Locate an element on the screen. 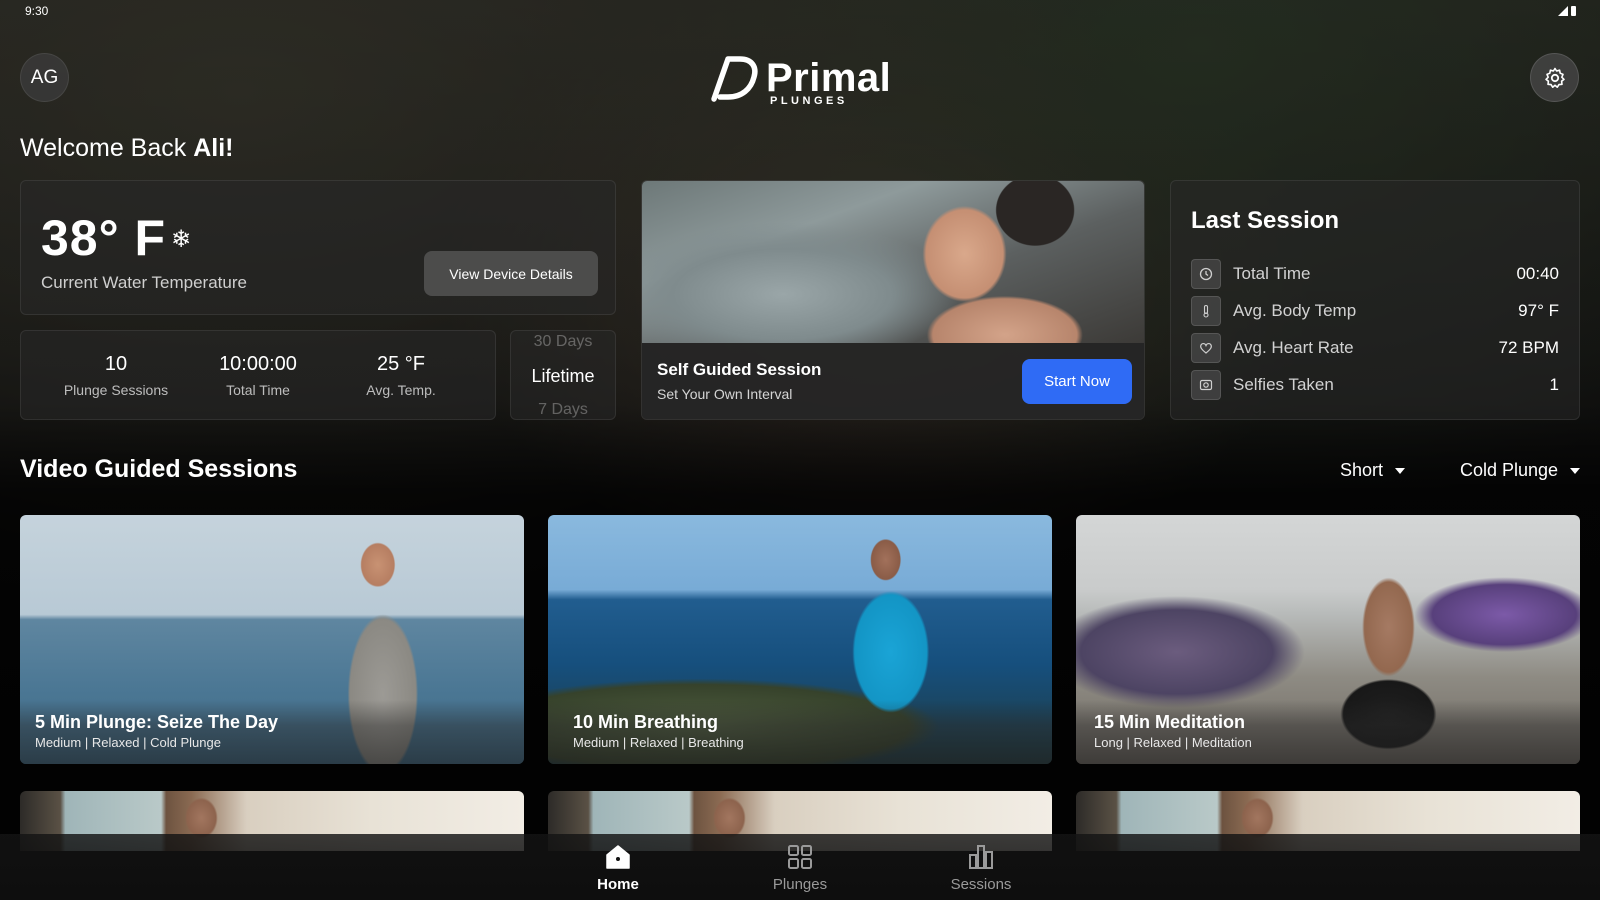 The height and width of the screenshot is (900, 1600). brand-logo: Primal PLUNGES is located at coordinates (799, 78).